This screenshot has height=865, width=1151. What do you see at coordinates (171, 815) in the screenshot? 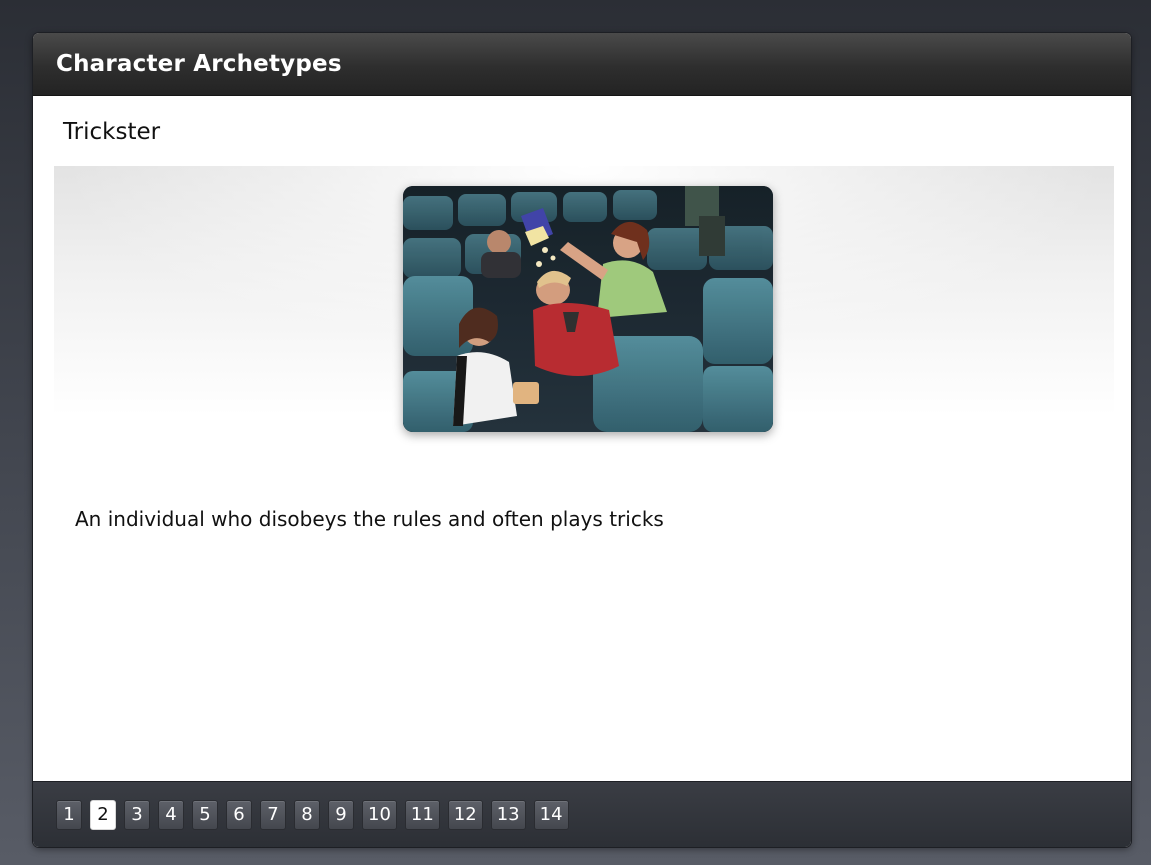
I see `page-button-4: 4` at bounding box center [171, 815].